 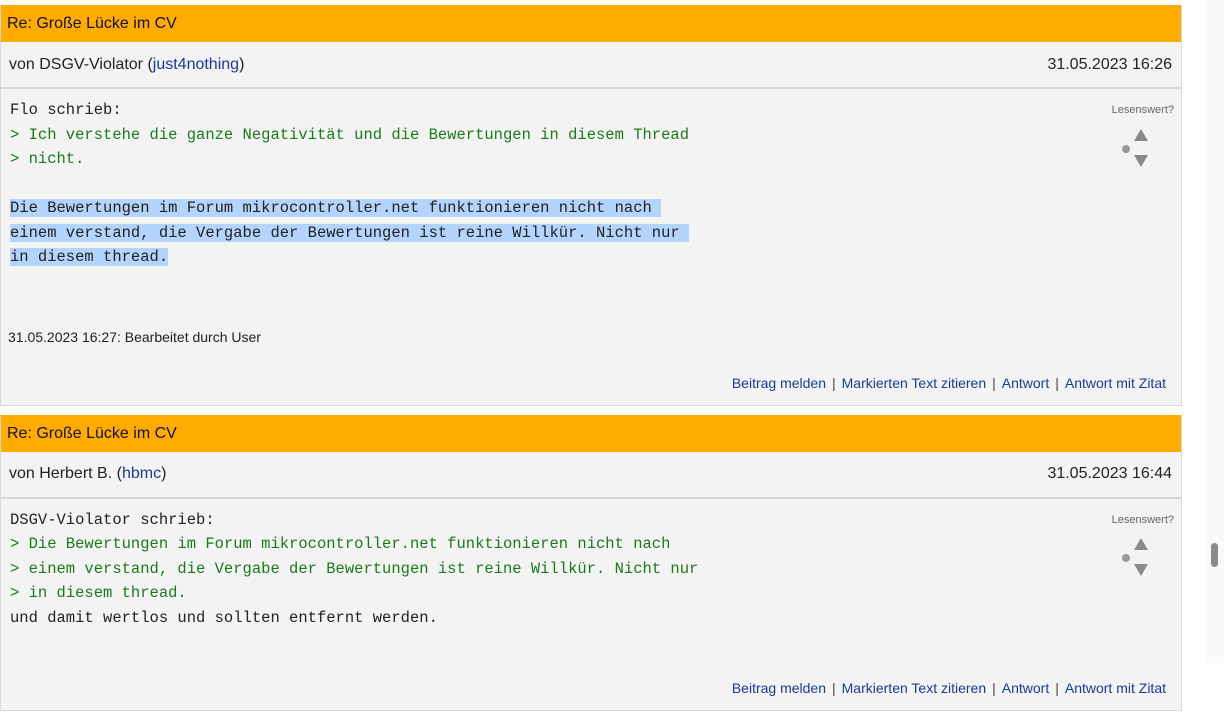 I want to click on post-timestamp: 31.05.2023 16:26, so click(x=1109, y=64).